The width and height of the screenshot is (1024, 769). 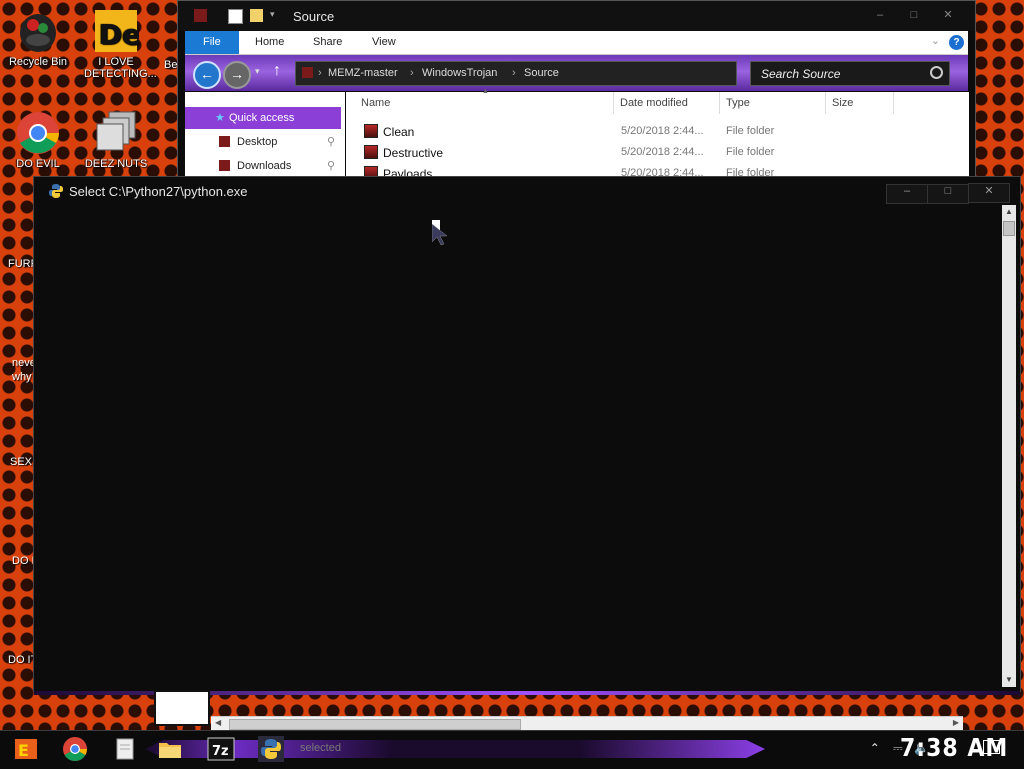 What do you see at coordinates (116, 133) in the screenshot?
I see `stacked-windows-icon` at bounding box center [116, 133].